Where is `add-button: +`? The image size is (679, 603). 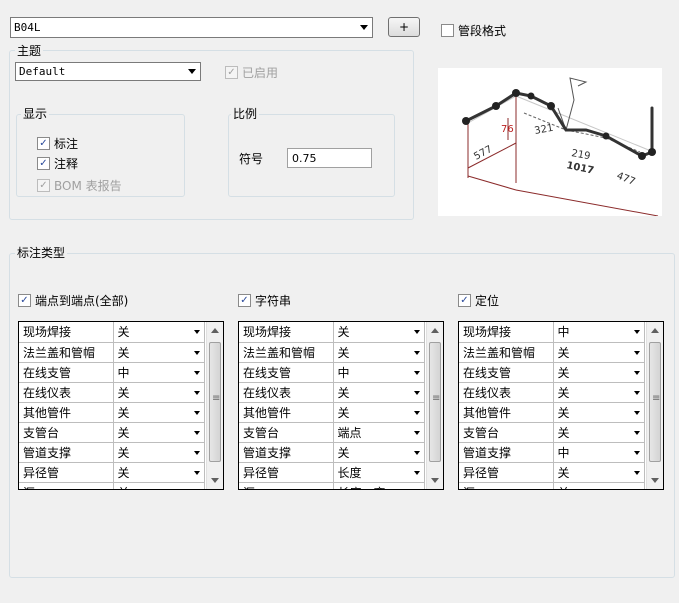
add-button: + is located at coordinates (404, 27).